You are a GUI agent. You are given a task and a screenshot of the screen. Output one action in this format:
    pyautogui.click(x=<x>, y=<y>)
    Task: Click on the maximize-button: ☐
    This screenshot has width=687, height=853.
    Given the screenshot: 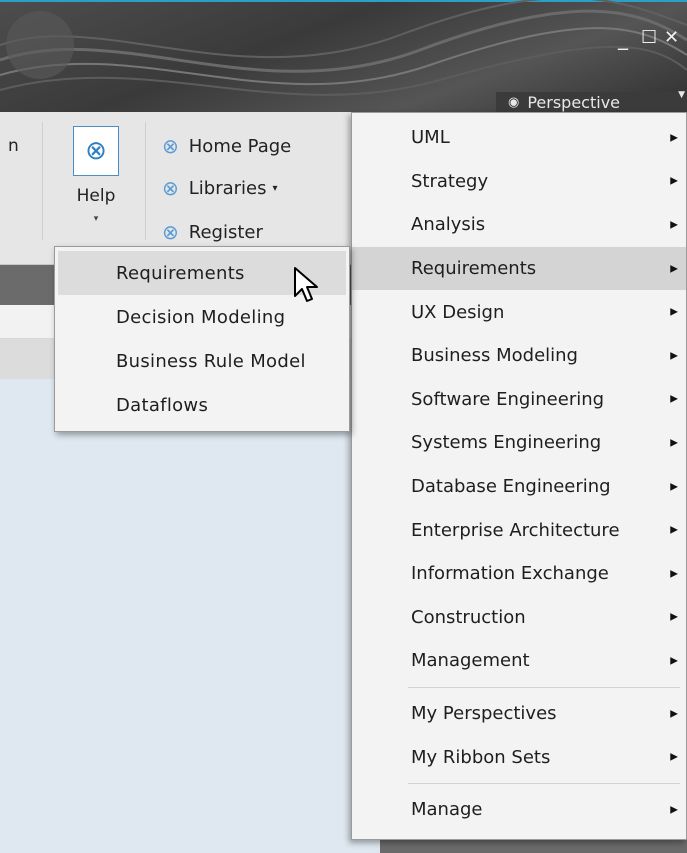 What is the action you would take?
    pyautogui.click(x=649, y=38)
    